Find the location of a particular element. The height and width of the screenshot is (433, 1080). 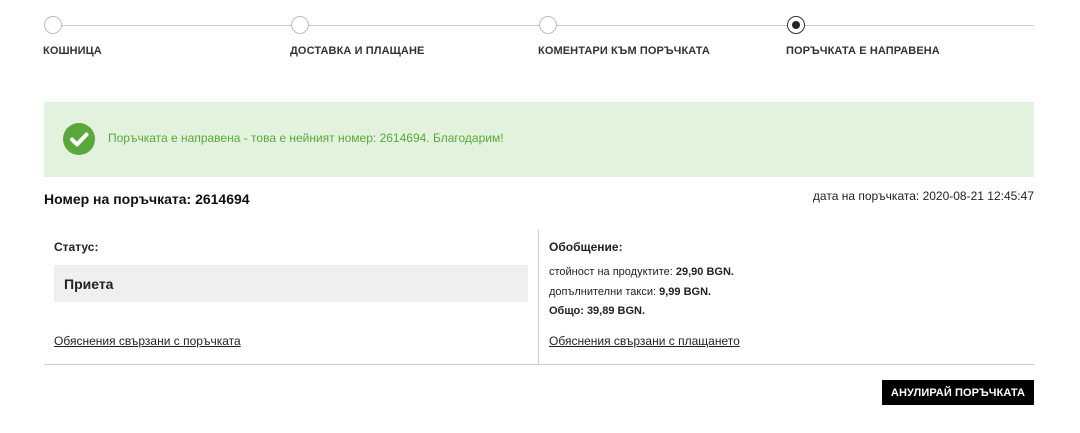

status-value: Приета is located at coordinates (89, 284).